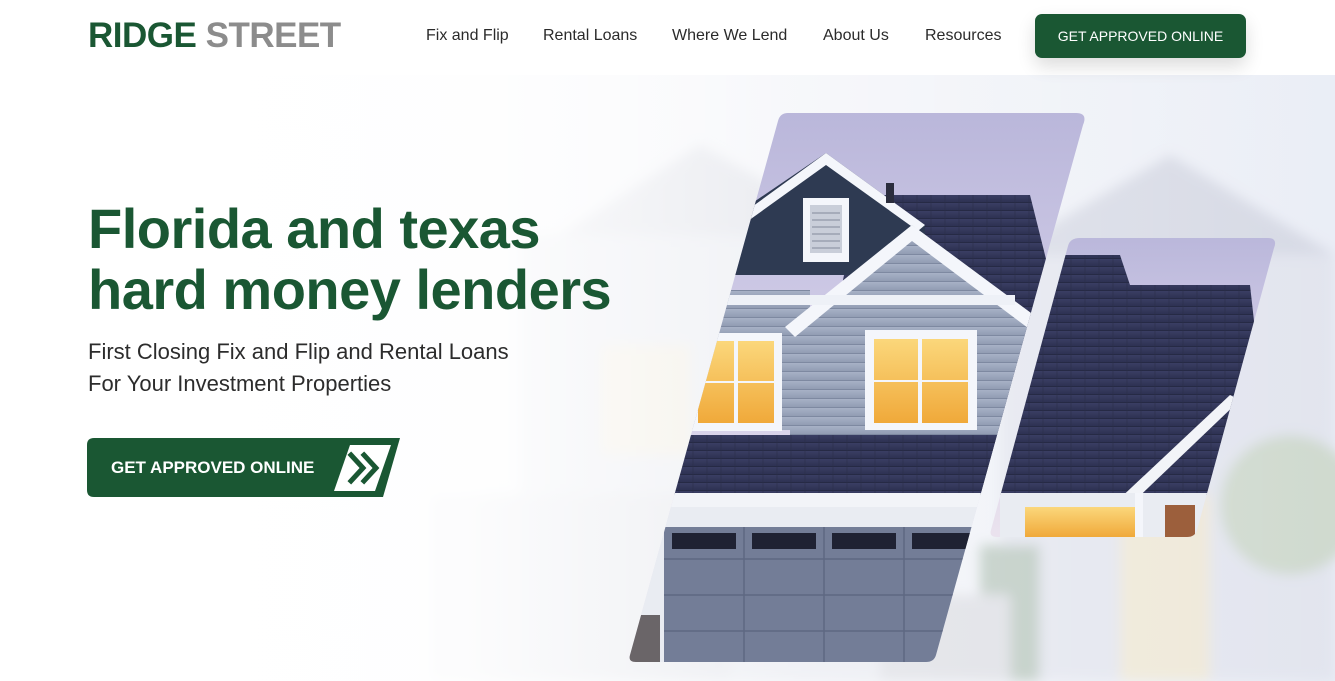  Describe the element at coordinates (273, 35) in the screenshot. I see `brand-name-secondary: STREET` at that location.